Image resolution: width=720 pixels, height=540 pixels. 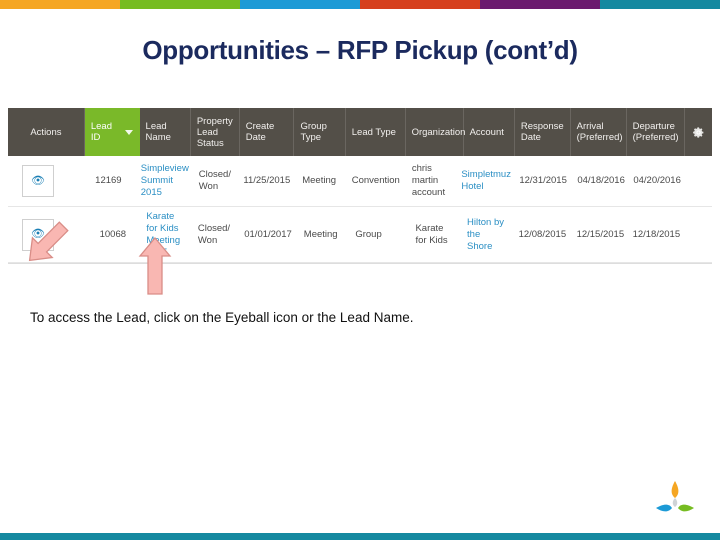 I want to click on cell-departure-date: 12/18/2015, so click(x=656, y=234).